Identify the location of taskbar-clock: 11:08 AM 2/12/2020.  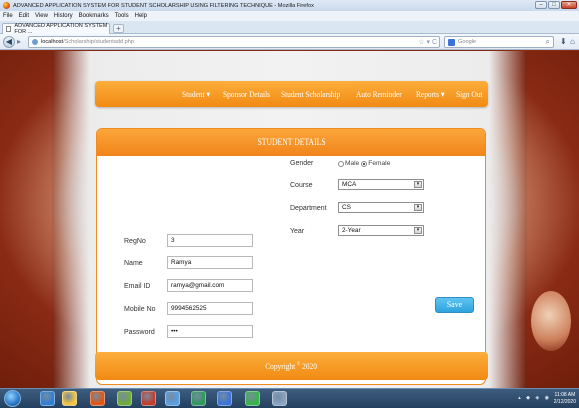
(565, 399).